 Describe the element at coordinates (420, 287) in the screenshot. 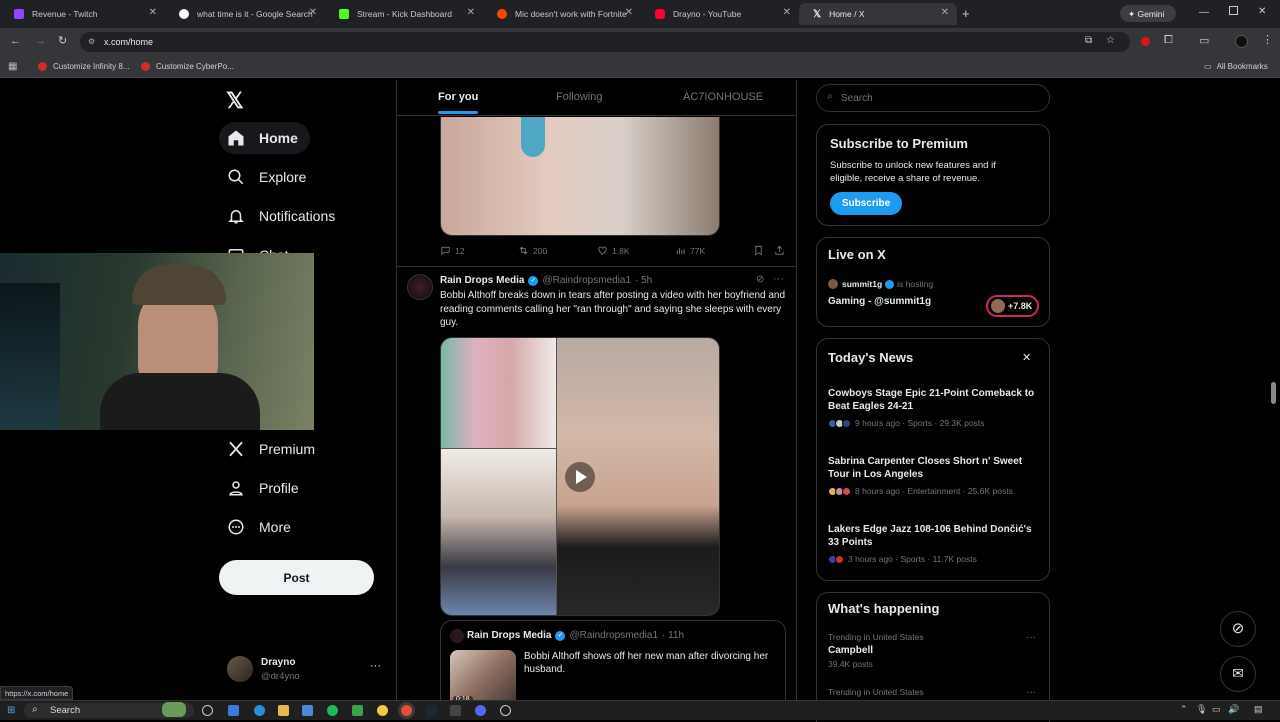

I see `post-author-avatar` at that location.